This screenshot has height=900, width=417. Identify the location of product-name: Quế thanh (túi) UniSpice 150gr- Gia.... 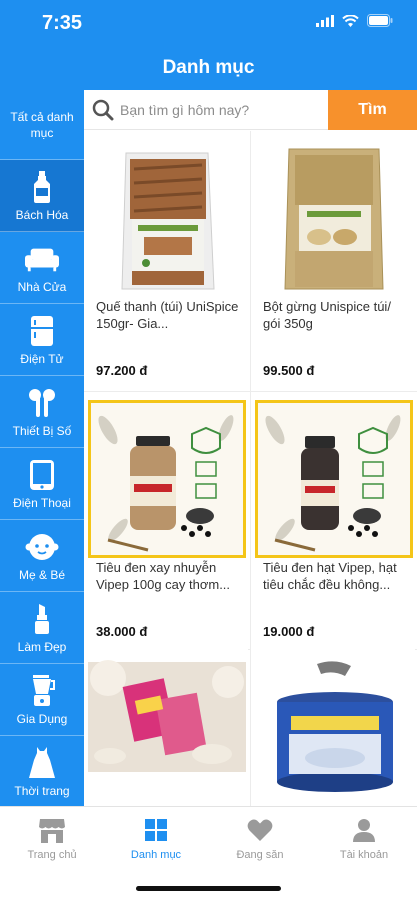
(167, 315).